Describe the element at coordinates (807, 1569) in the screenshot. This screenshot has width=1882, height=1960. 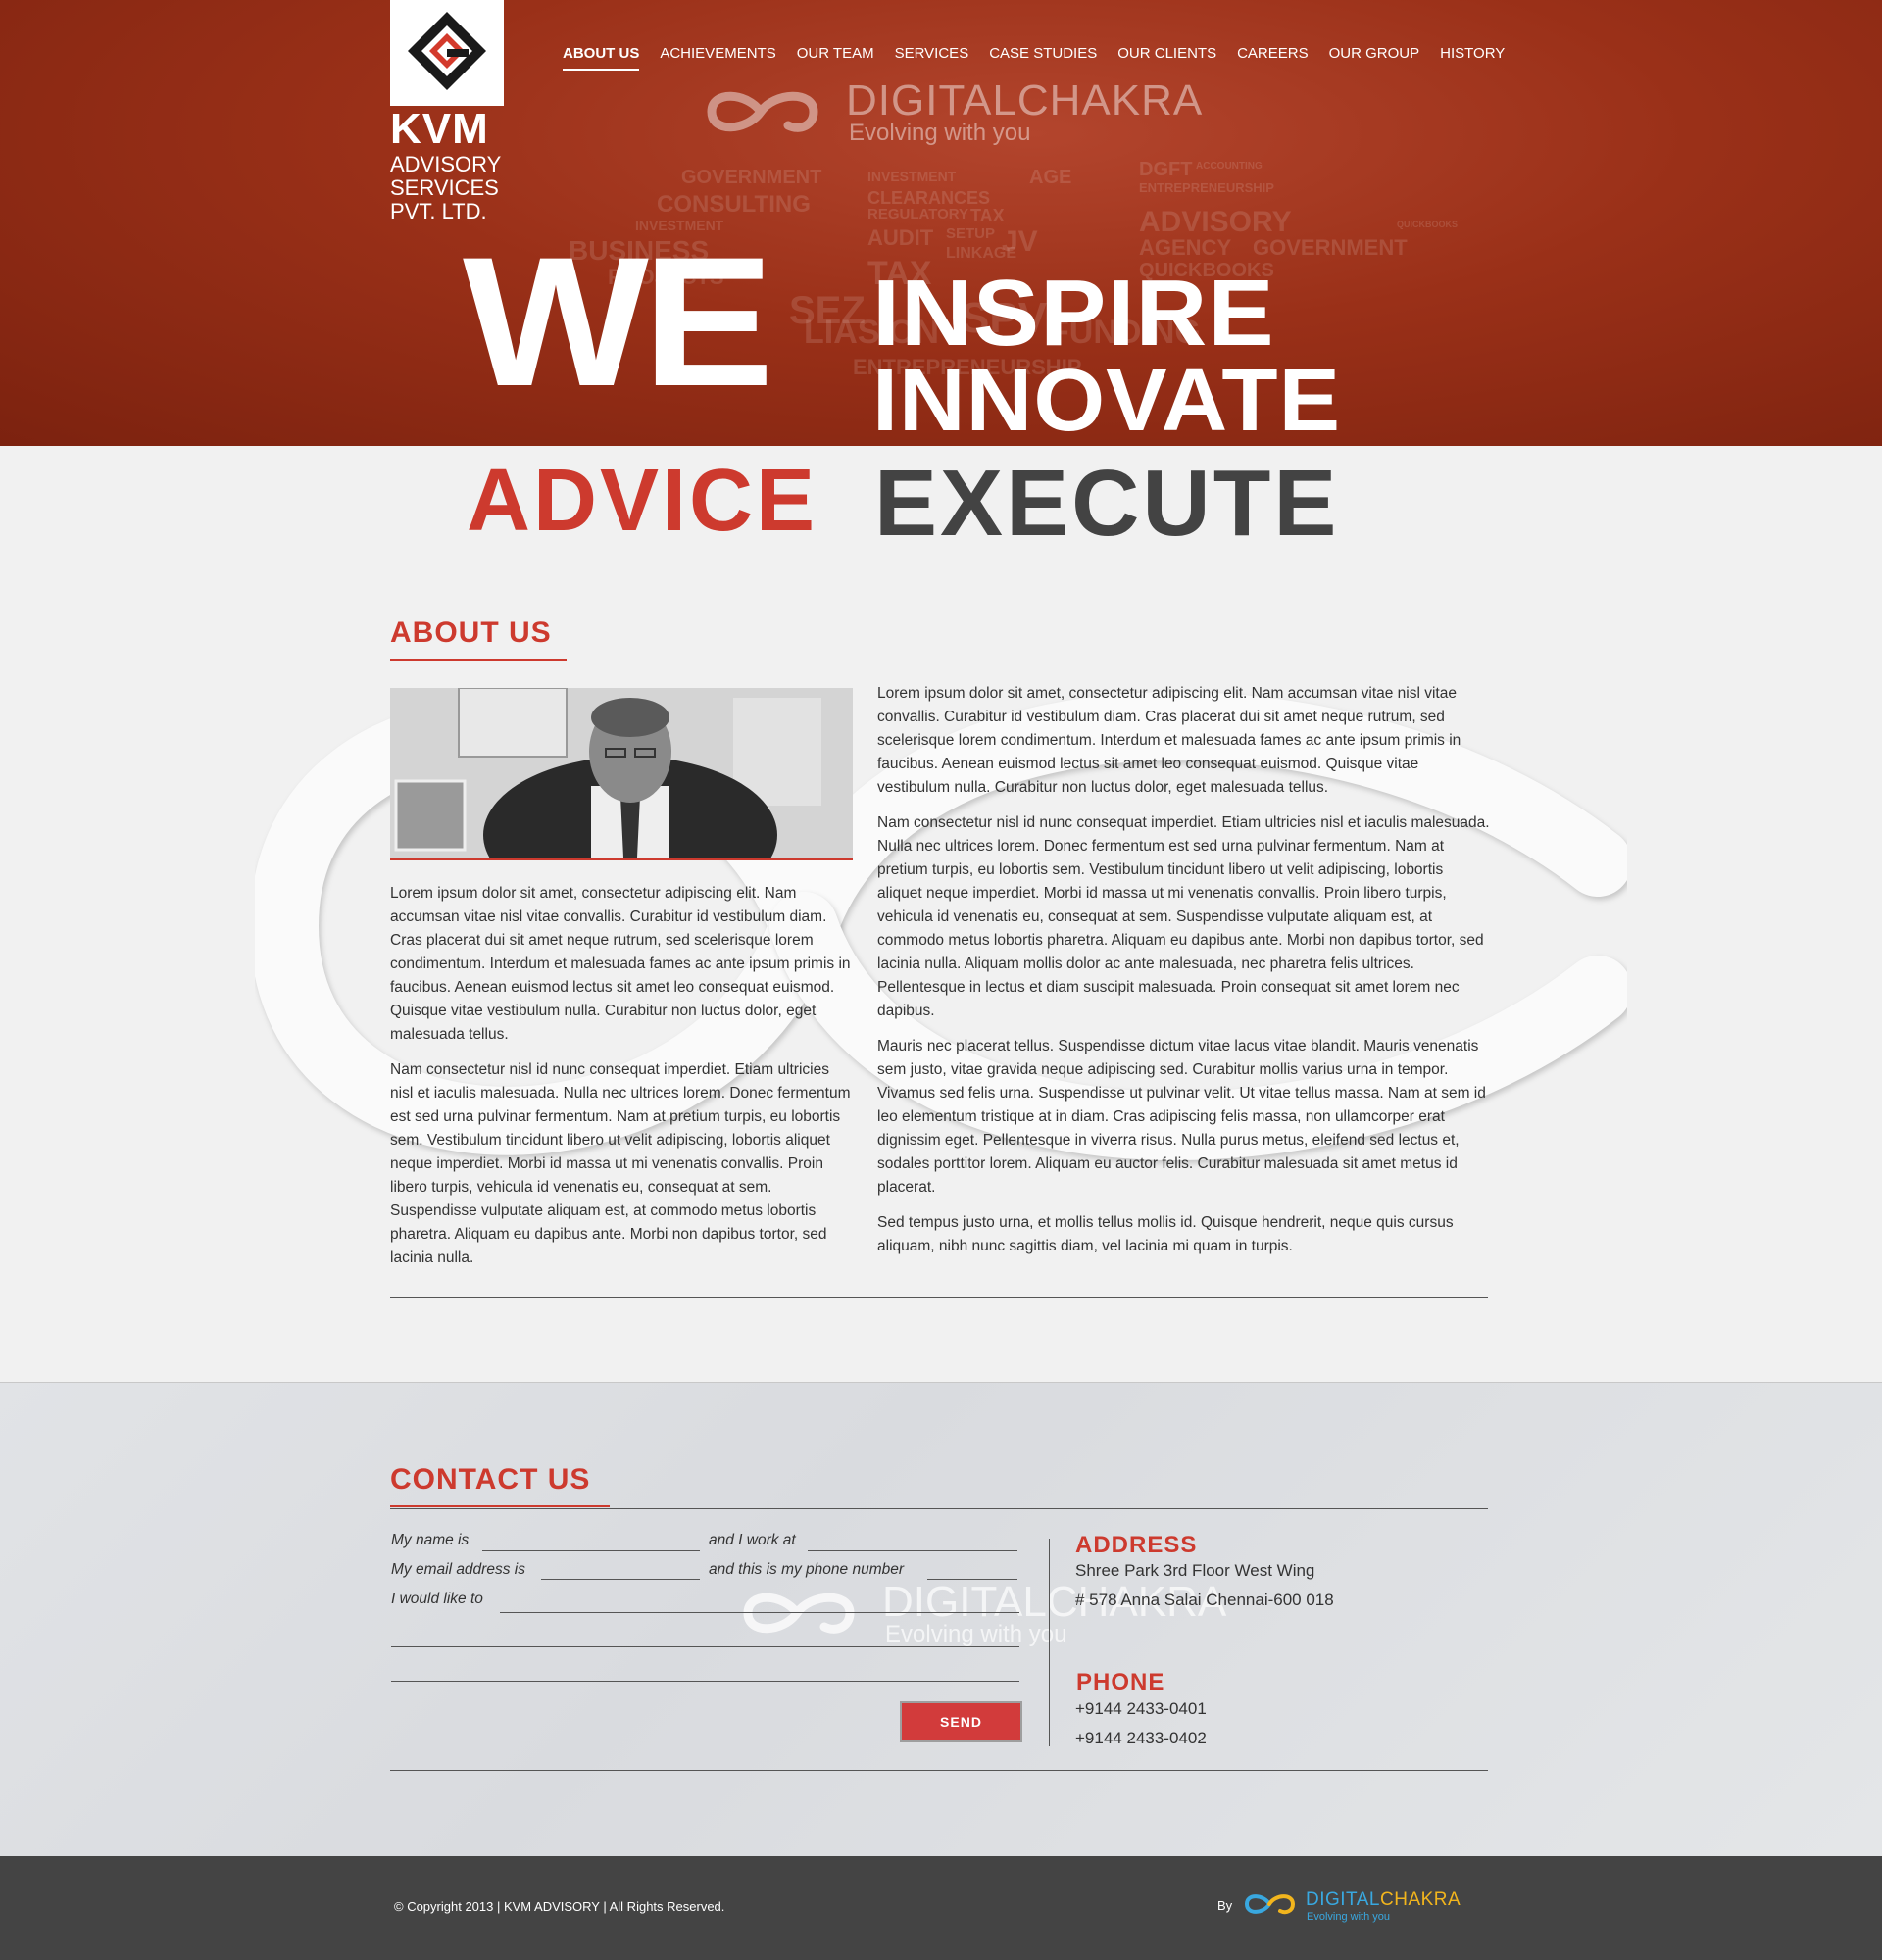
I see `phone-label: and this is my phone number` at that location.